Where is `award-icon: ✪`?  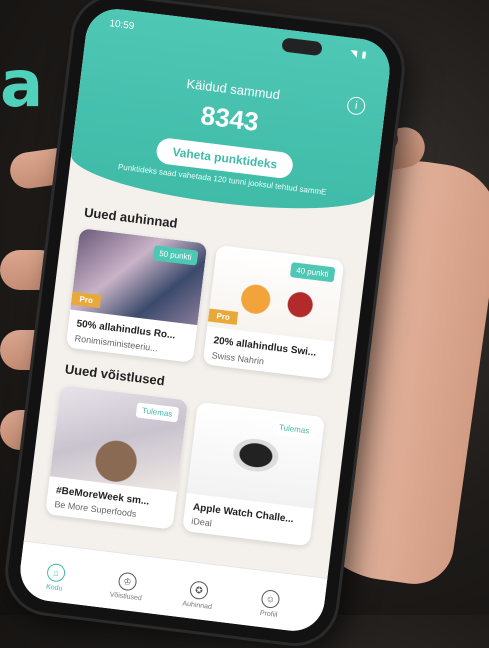 award-icon: ✪ is located at coordinates (199, 590).